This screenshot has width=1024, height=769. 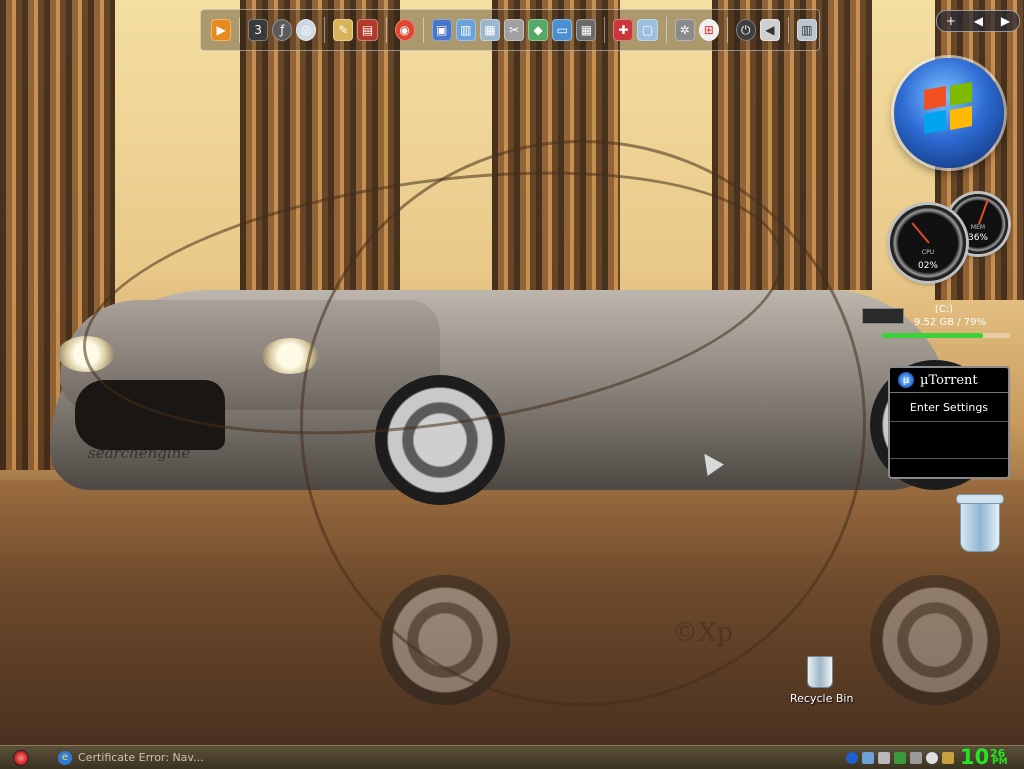 I want to click on keyboard-icon: ▦, so click(x=586, y=30).